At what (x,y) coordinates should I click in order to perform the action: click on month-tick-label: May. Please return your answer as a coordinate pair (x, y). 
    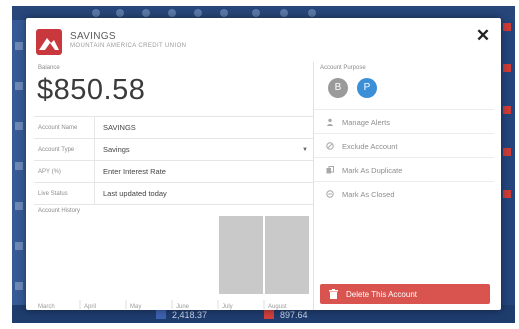
    Looking at the image, I should click on (135, 307).